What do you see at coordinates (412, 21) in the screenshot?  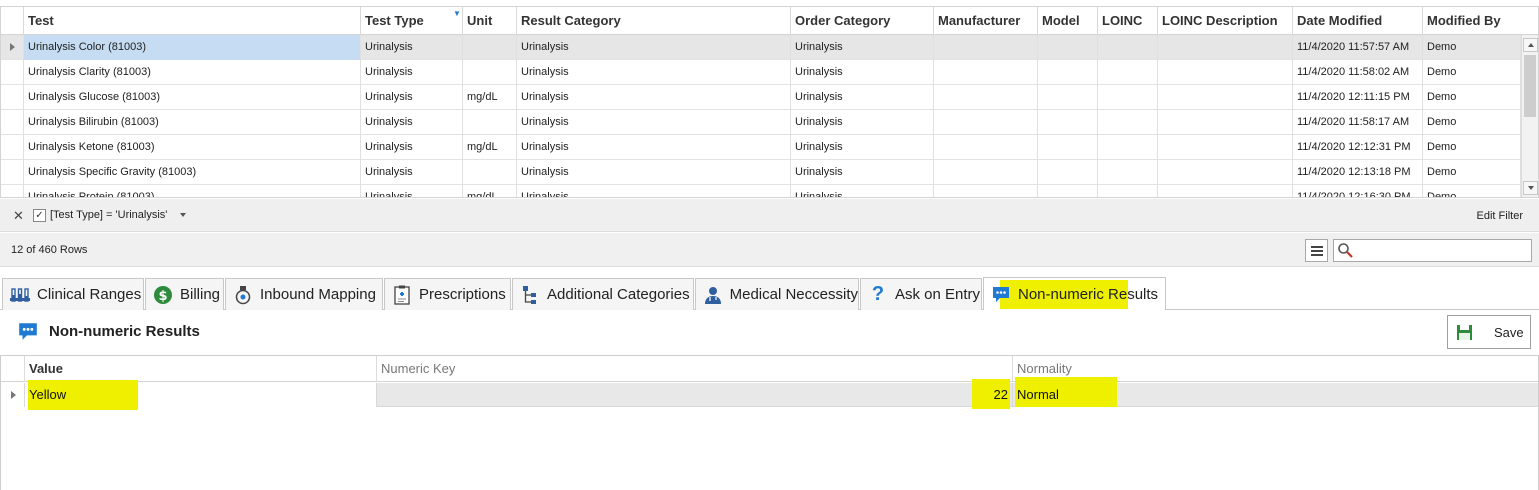 I see `column-header-test-type: Test Type` at bounding box center [412, 21].